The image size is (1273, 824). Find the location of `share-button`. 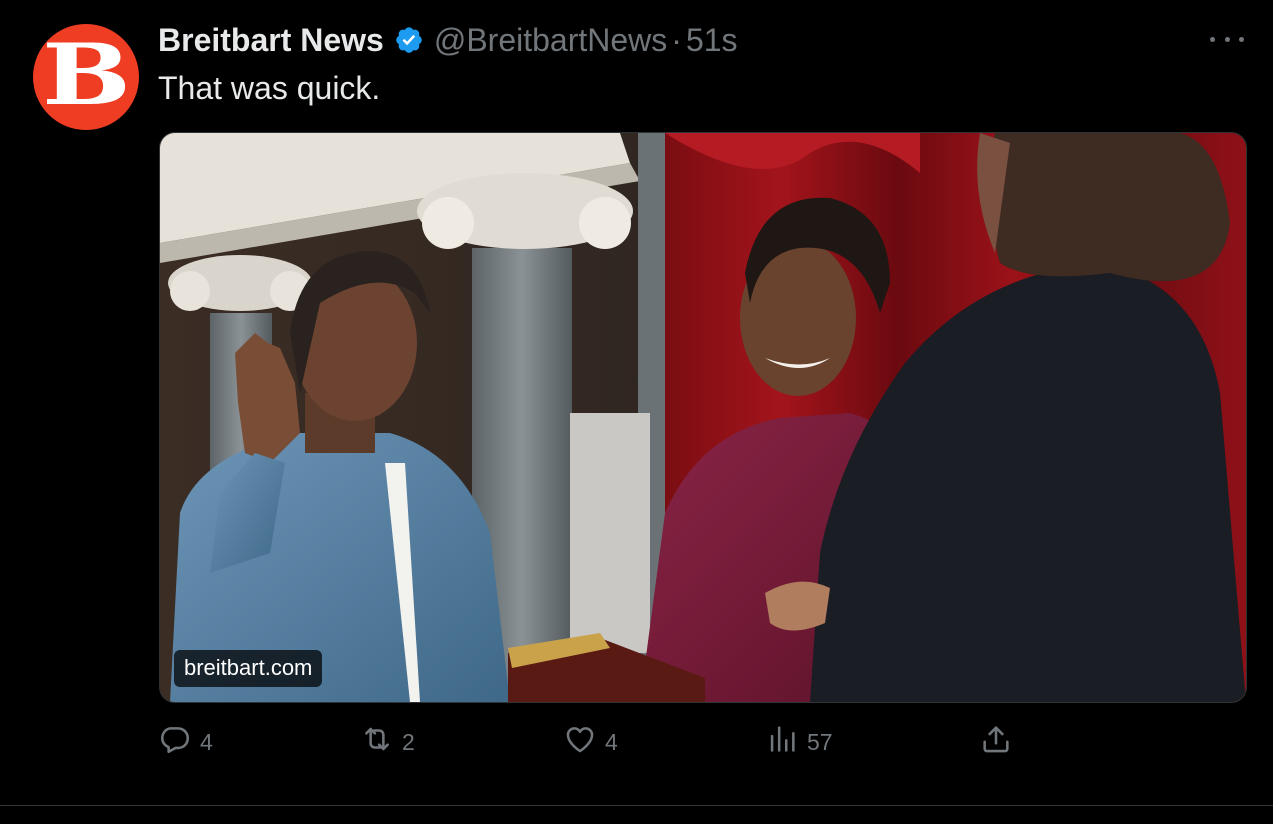

share-button is located at coordinates (996, 742).